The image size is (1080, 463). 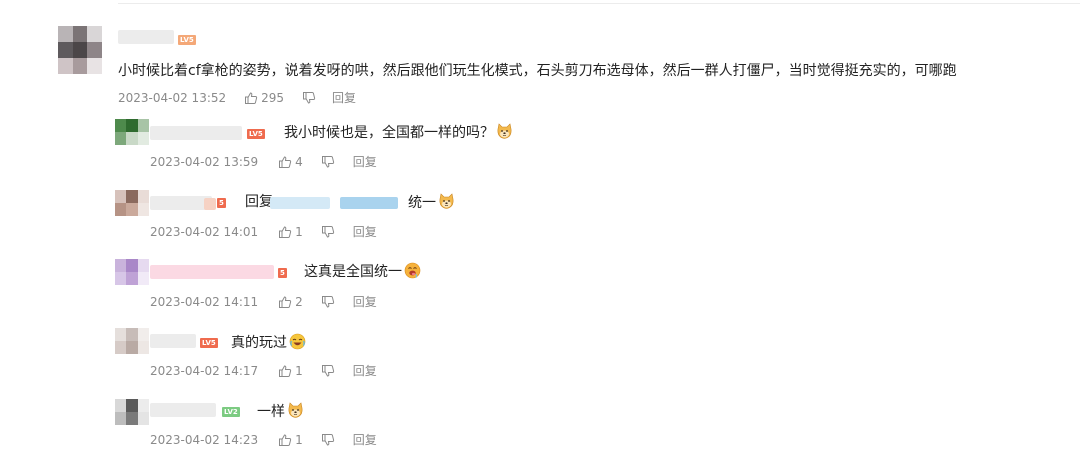 I want to click on like-count: 295, so click(x=273, y=98).